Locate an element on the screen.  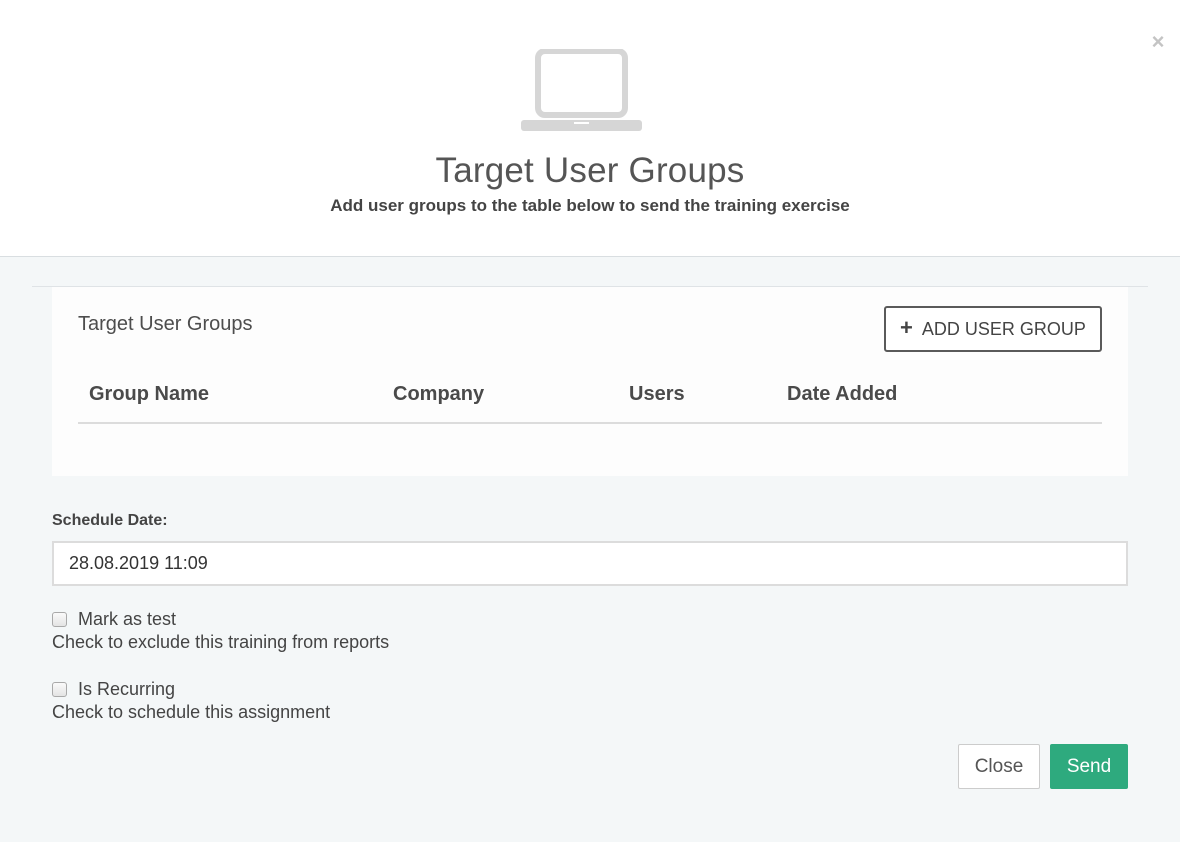
is-recurring-row: Is Recurring is located at coordinates (113, 689).